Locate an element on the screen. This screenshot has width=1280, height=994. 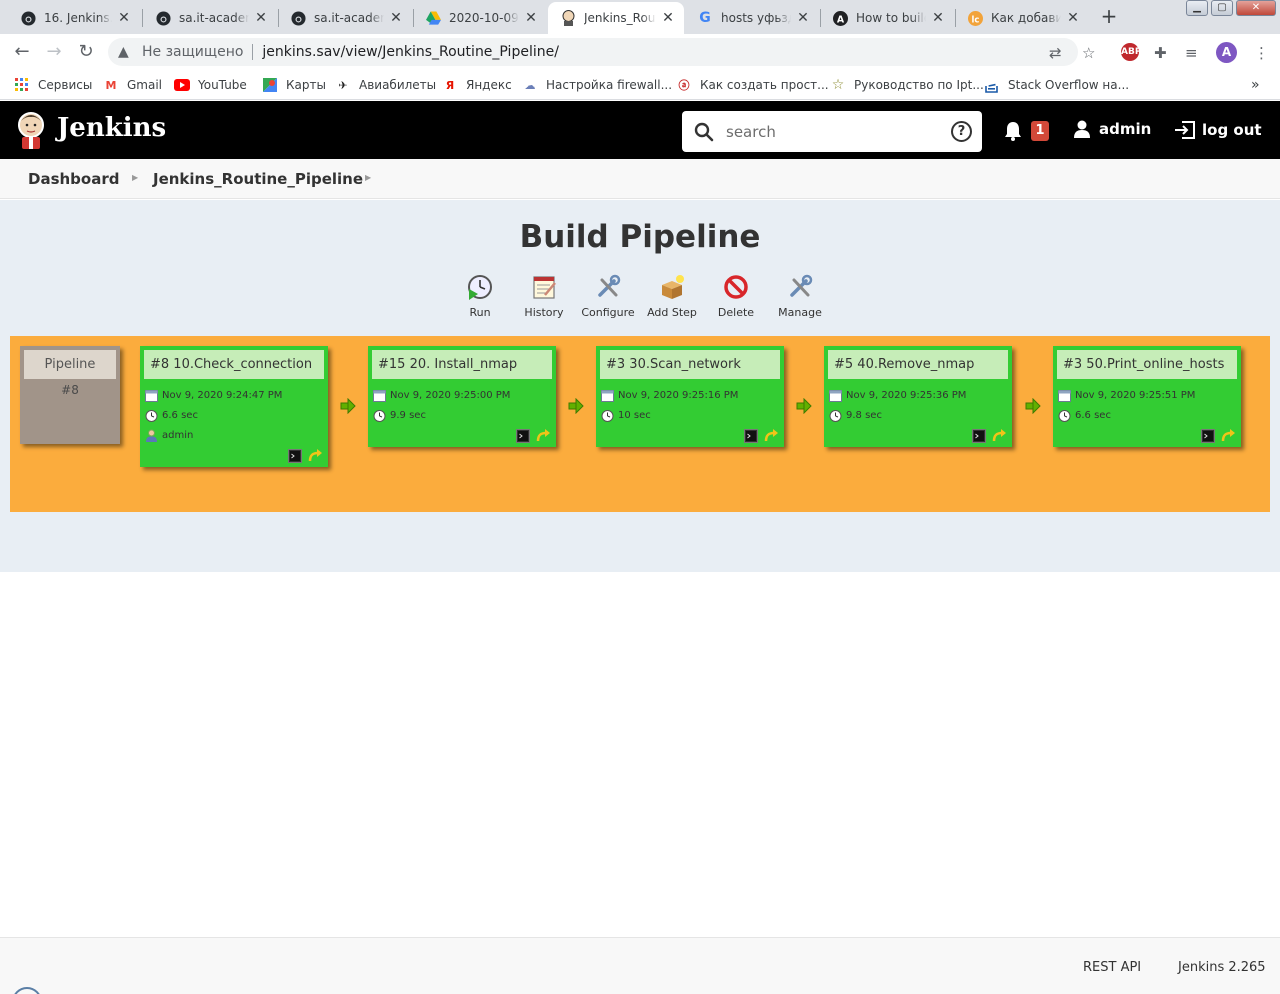
menu-kebab-icon: ⋮ is located at coordinates (1261, 53).